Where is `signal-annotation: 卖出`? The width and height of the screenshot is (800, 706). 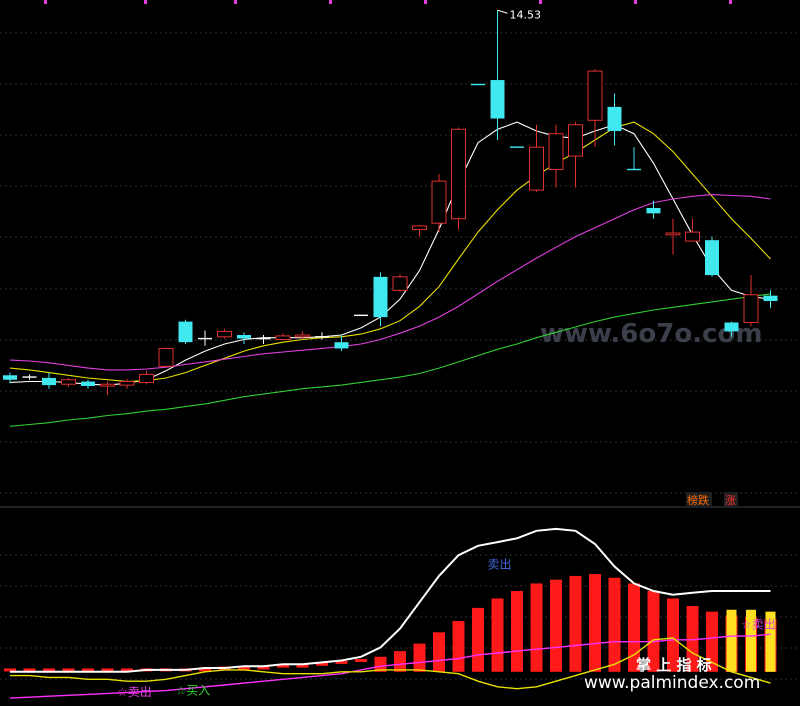
signal-annotation: 卖出 is located at coordinates (500, 564).